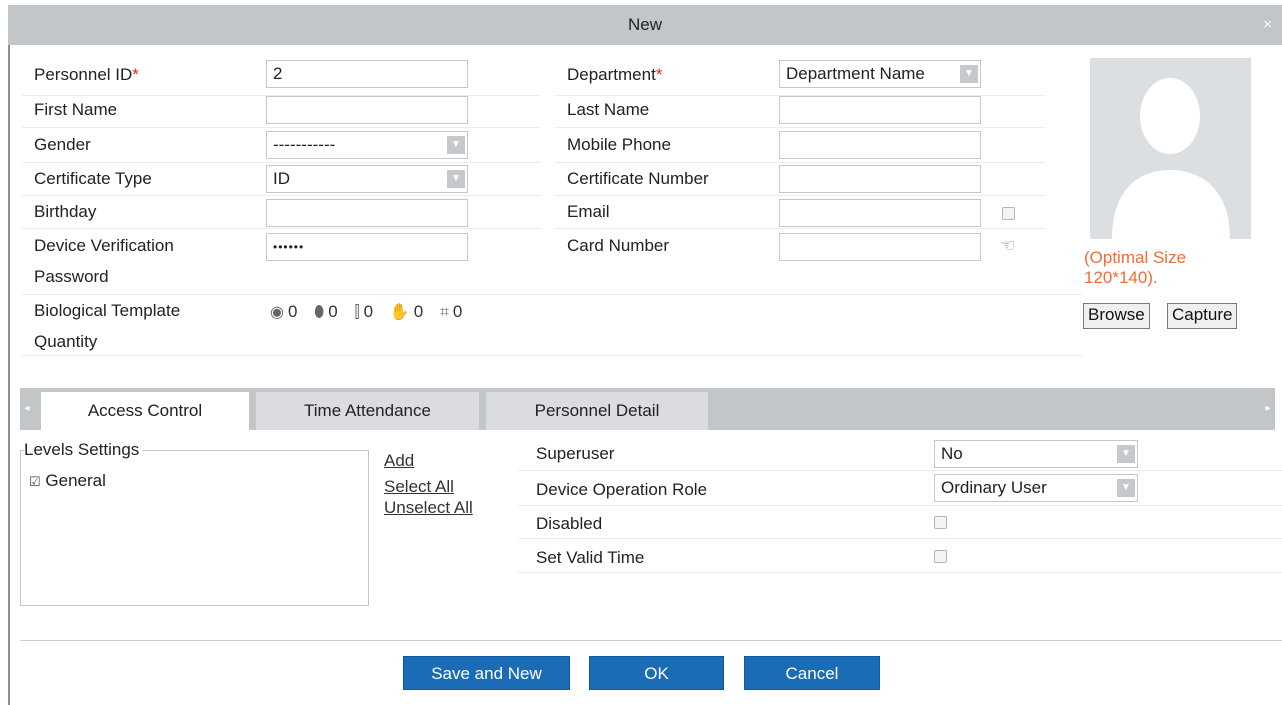  Describe the element at coordinates (27, 409) in the screenshot. I see `scroll-left-icon: ◂` at that location.